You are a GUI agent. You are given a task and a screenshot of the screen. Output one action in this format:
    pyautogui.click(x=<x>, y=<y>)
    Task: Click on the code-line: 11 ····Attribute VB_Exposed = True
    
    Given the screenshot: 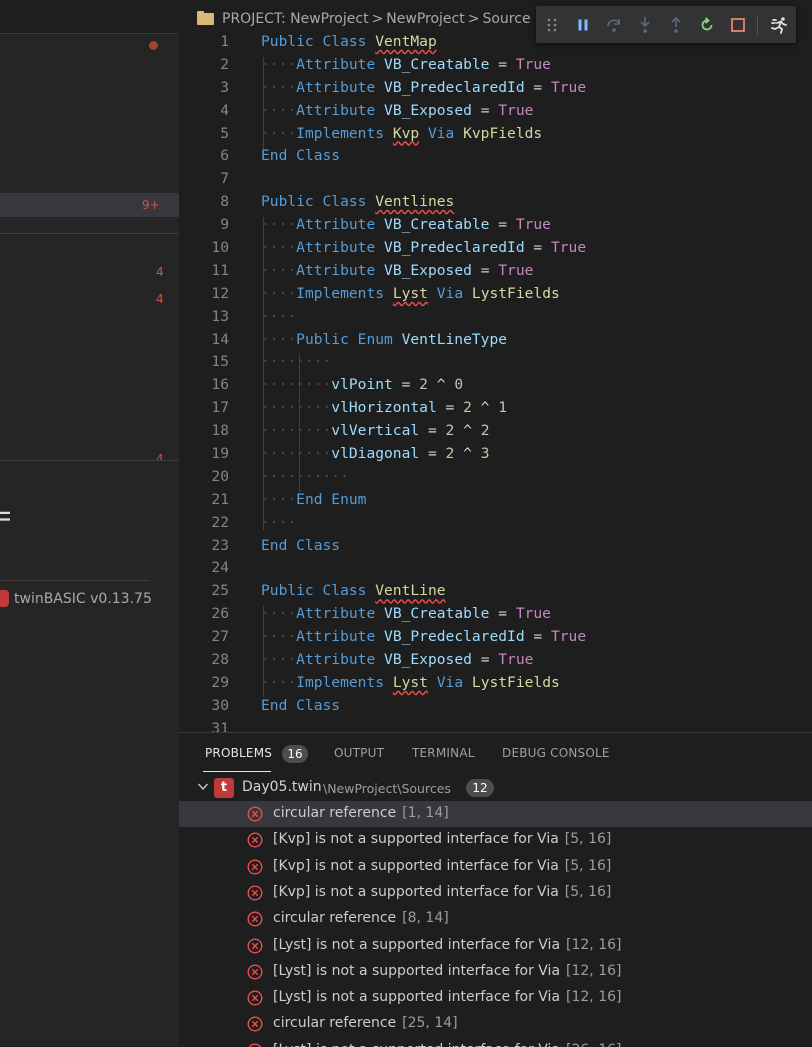 What is the action you would take?
    pyautogui.click(x=495, y=271)
    